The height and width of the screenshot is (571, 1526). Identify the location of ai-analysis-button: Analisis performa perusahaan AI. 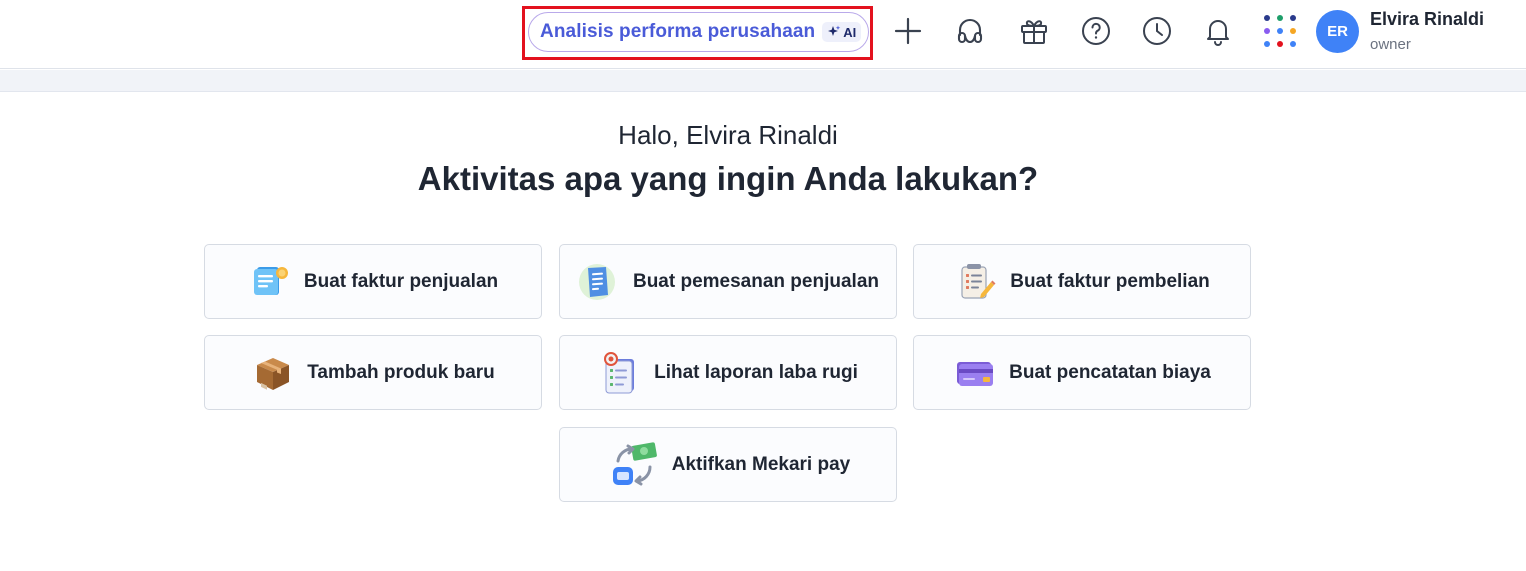
(698, 32).